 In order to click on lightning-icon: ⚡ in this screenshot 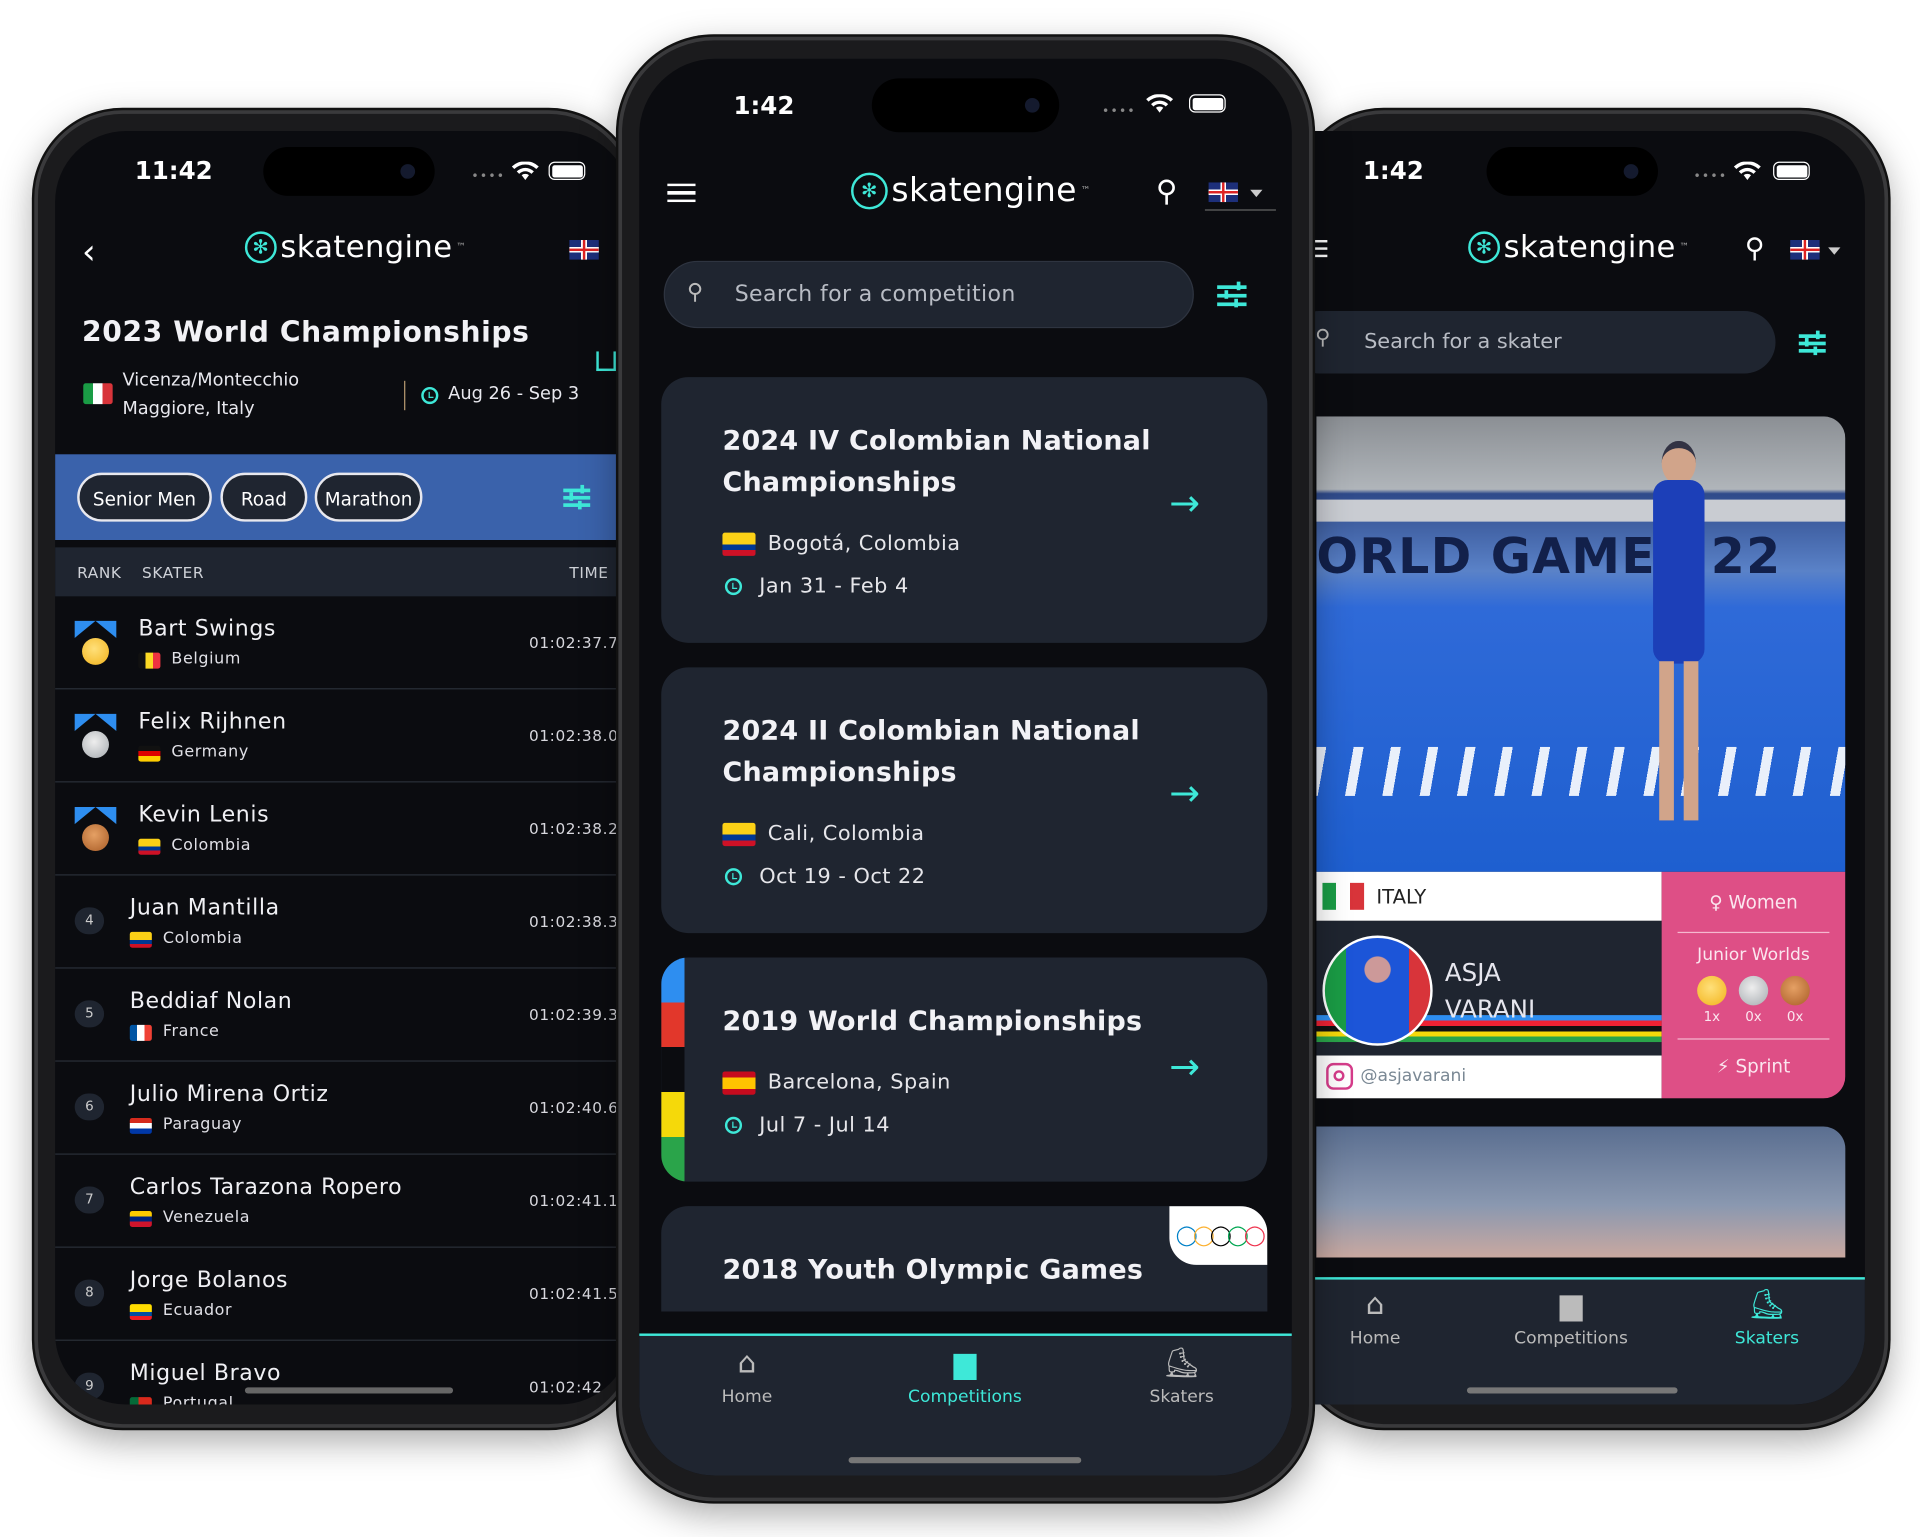, I will do `click(1723, 1066)`.